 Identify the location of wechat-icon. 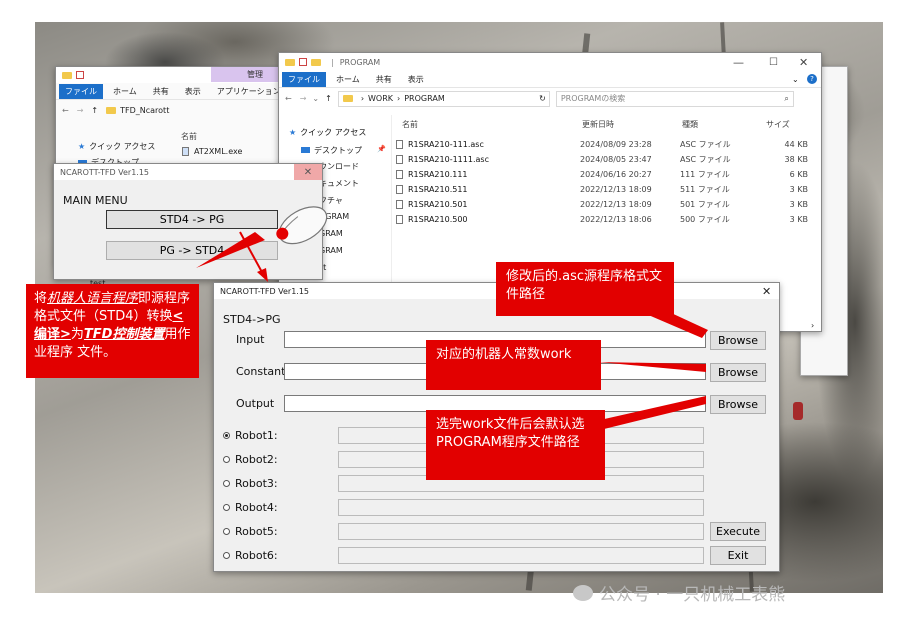
(583, 592).